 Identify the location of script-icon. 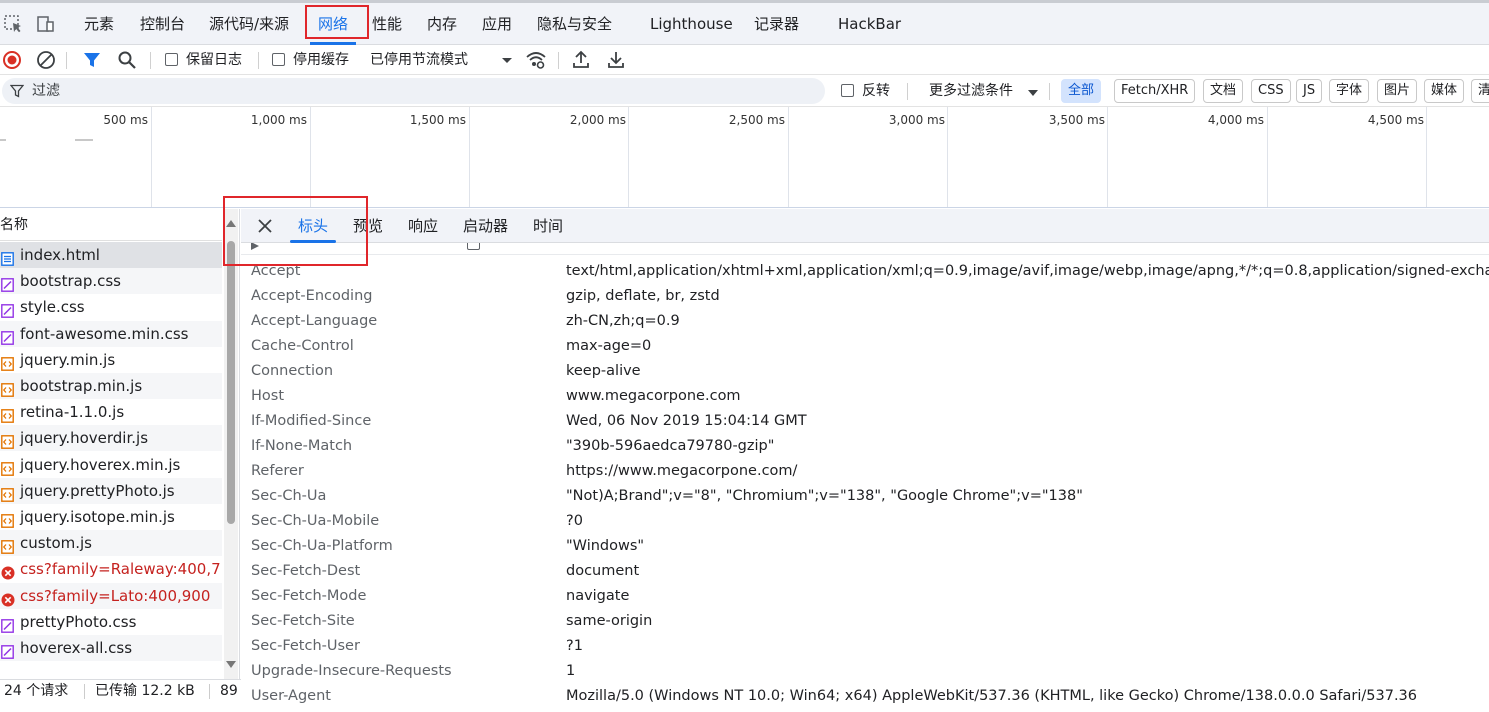
(7, 493).